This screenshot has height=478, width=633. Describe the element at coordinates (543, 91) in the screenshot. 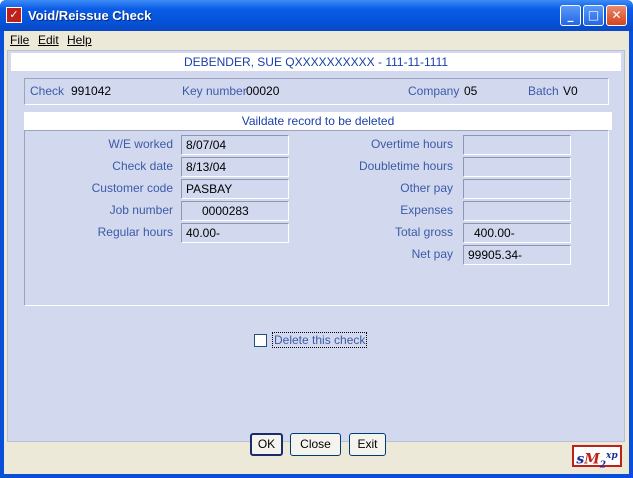

I see `batch-label: Batch` at that location.